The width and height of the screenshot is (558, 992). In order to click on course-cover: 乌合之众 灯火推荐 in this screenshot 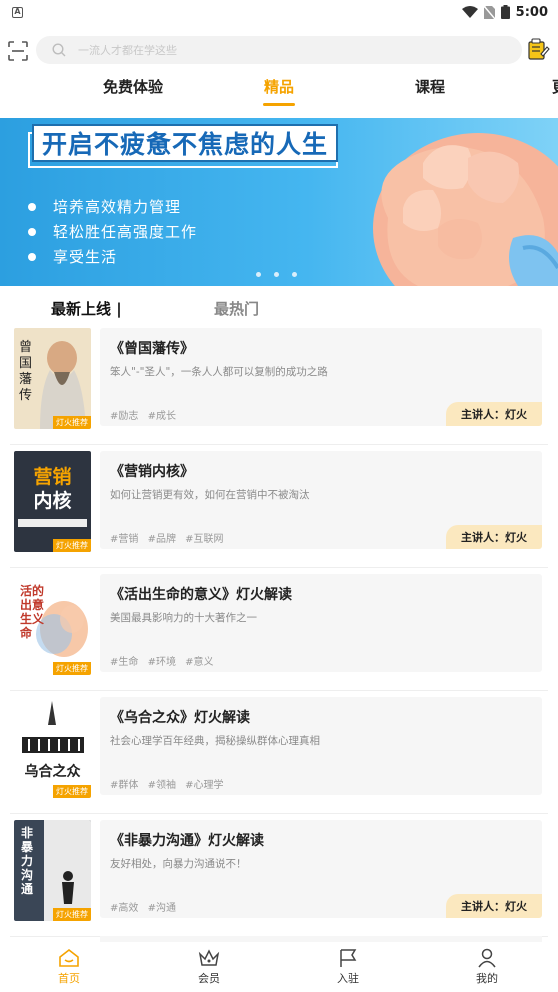, I will do `click(52, 747)`.